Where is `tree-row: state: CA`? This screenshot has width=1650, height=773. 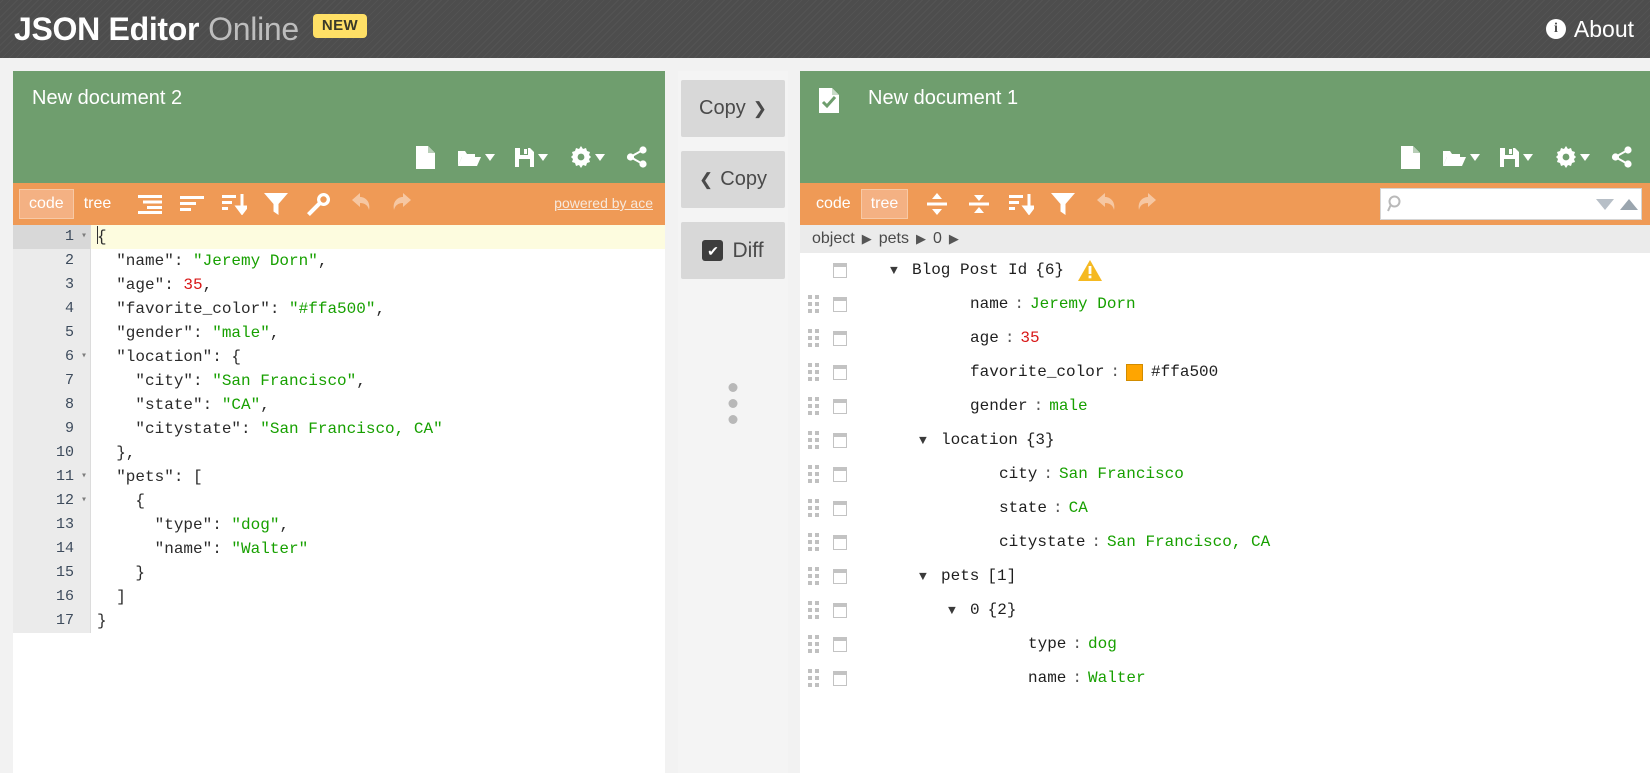 tree-row: state: CA is located at coordinates (1225, 508).